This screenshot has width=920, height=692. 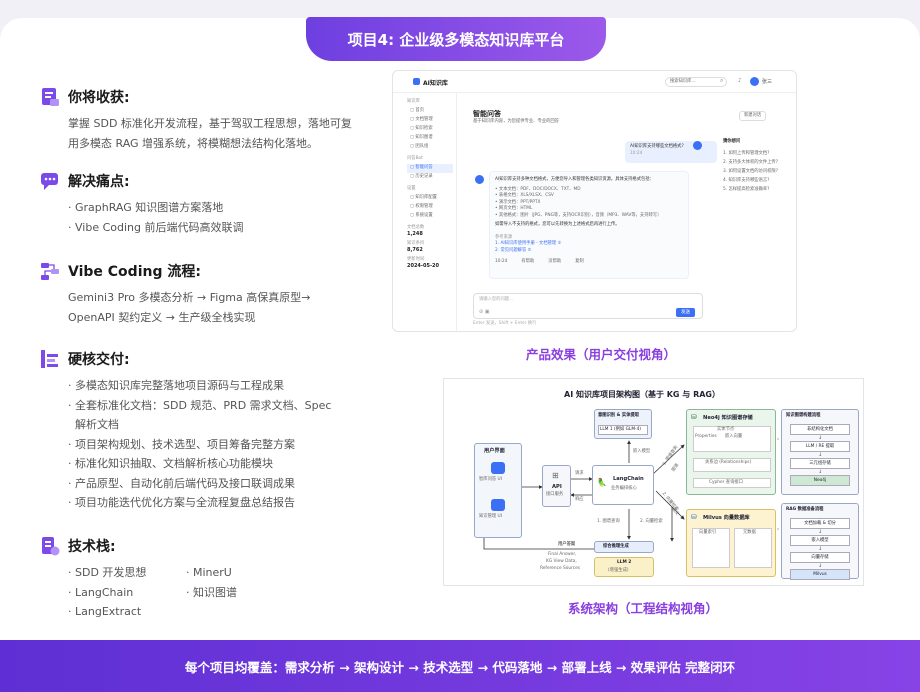 What do you see at coordinates (498, 490) in the screenshot?
I see `ui-box: 用户界面 智库问答 UI 知识管理 UI` at bounding box center [498, 490].